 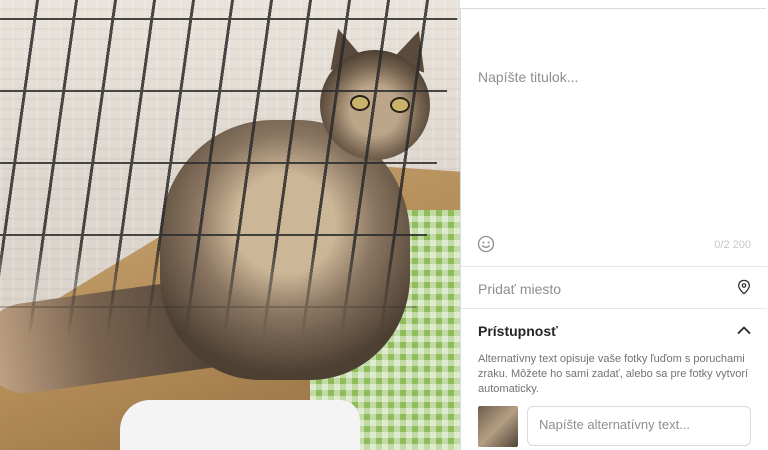 What do you see at coordinates (486, 244) in the screenshot?
I see `emoji-icon` at bounding box center [486, 244].